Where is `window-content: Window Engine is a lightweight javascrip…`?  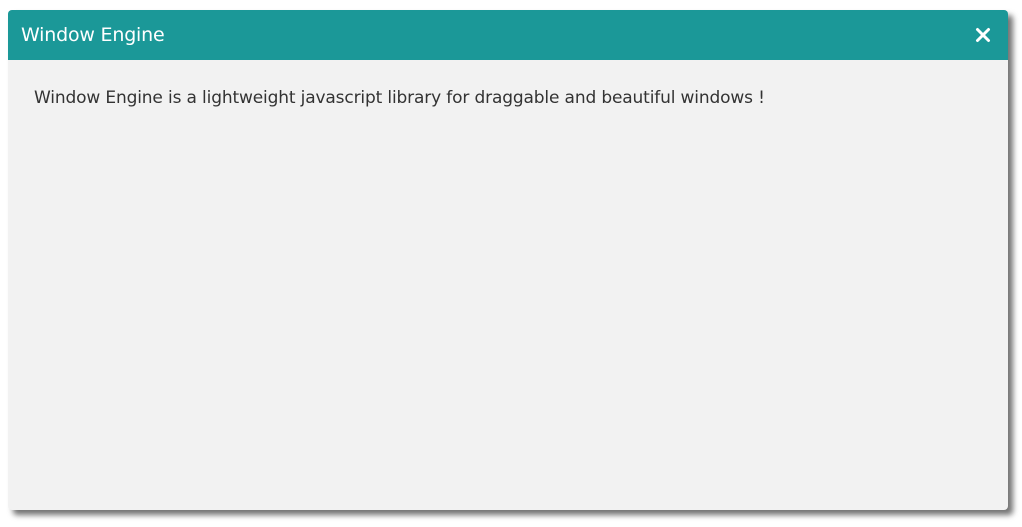
window-content: Window Engine is a lightweight javascrip… is located at coordinates (508, 98).